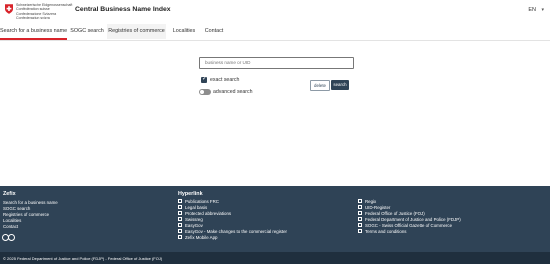 The height and width of the screenshot is (264, 550). I want to click on advanced-search-toggle, so click(205, 92).